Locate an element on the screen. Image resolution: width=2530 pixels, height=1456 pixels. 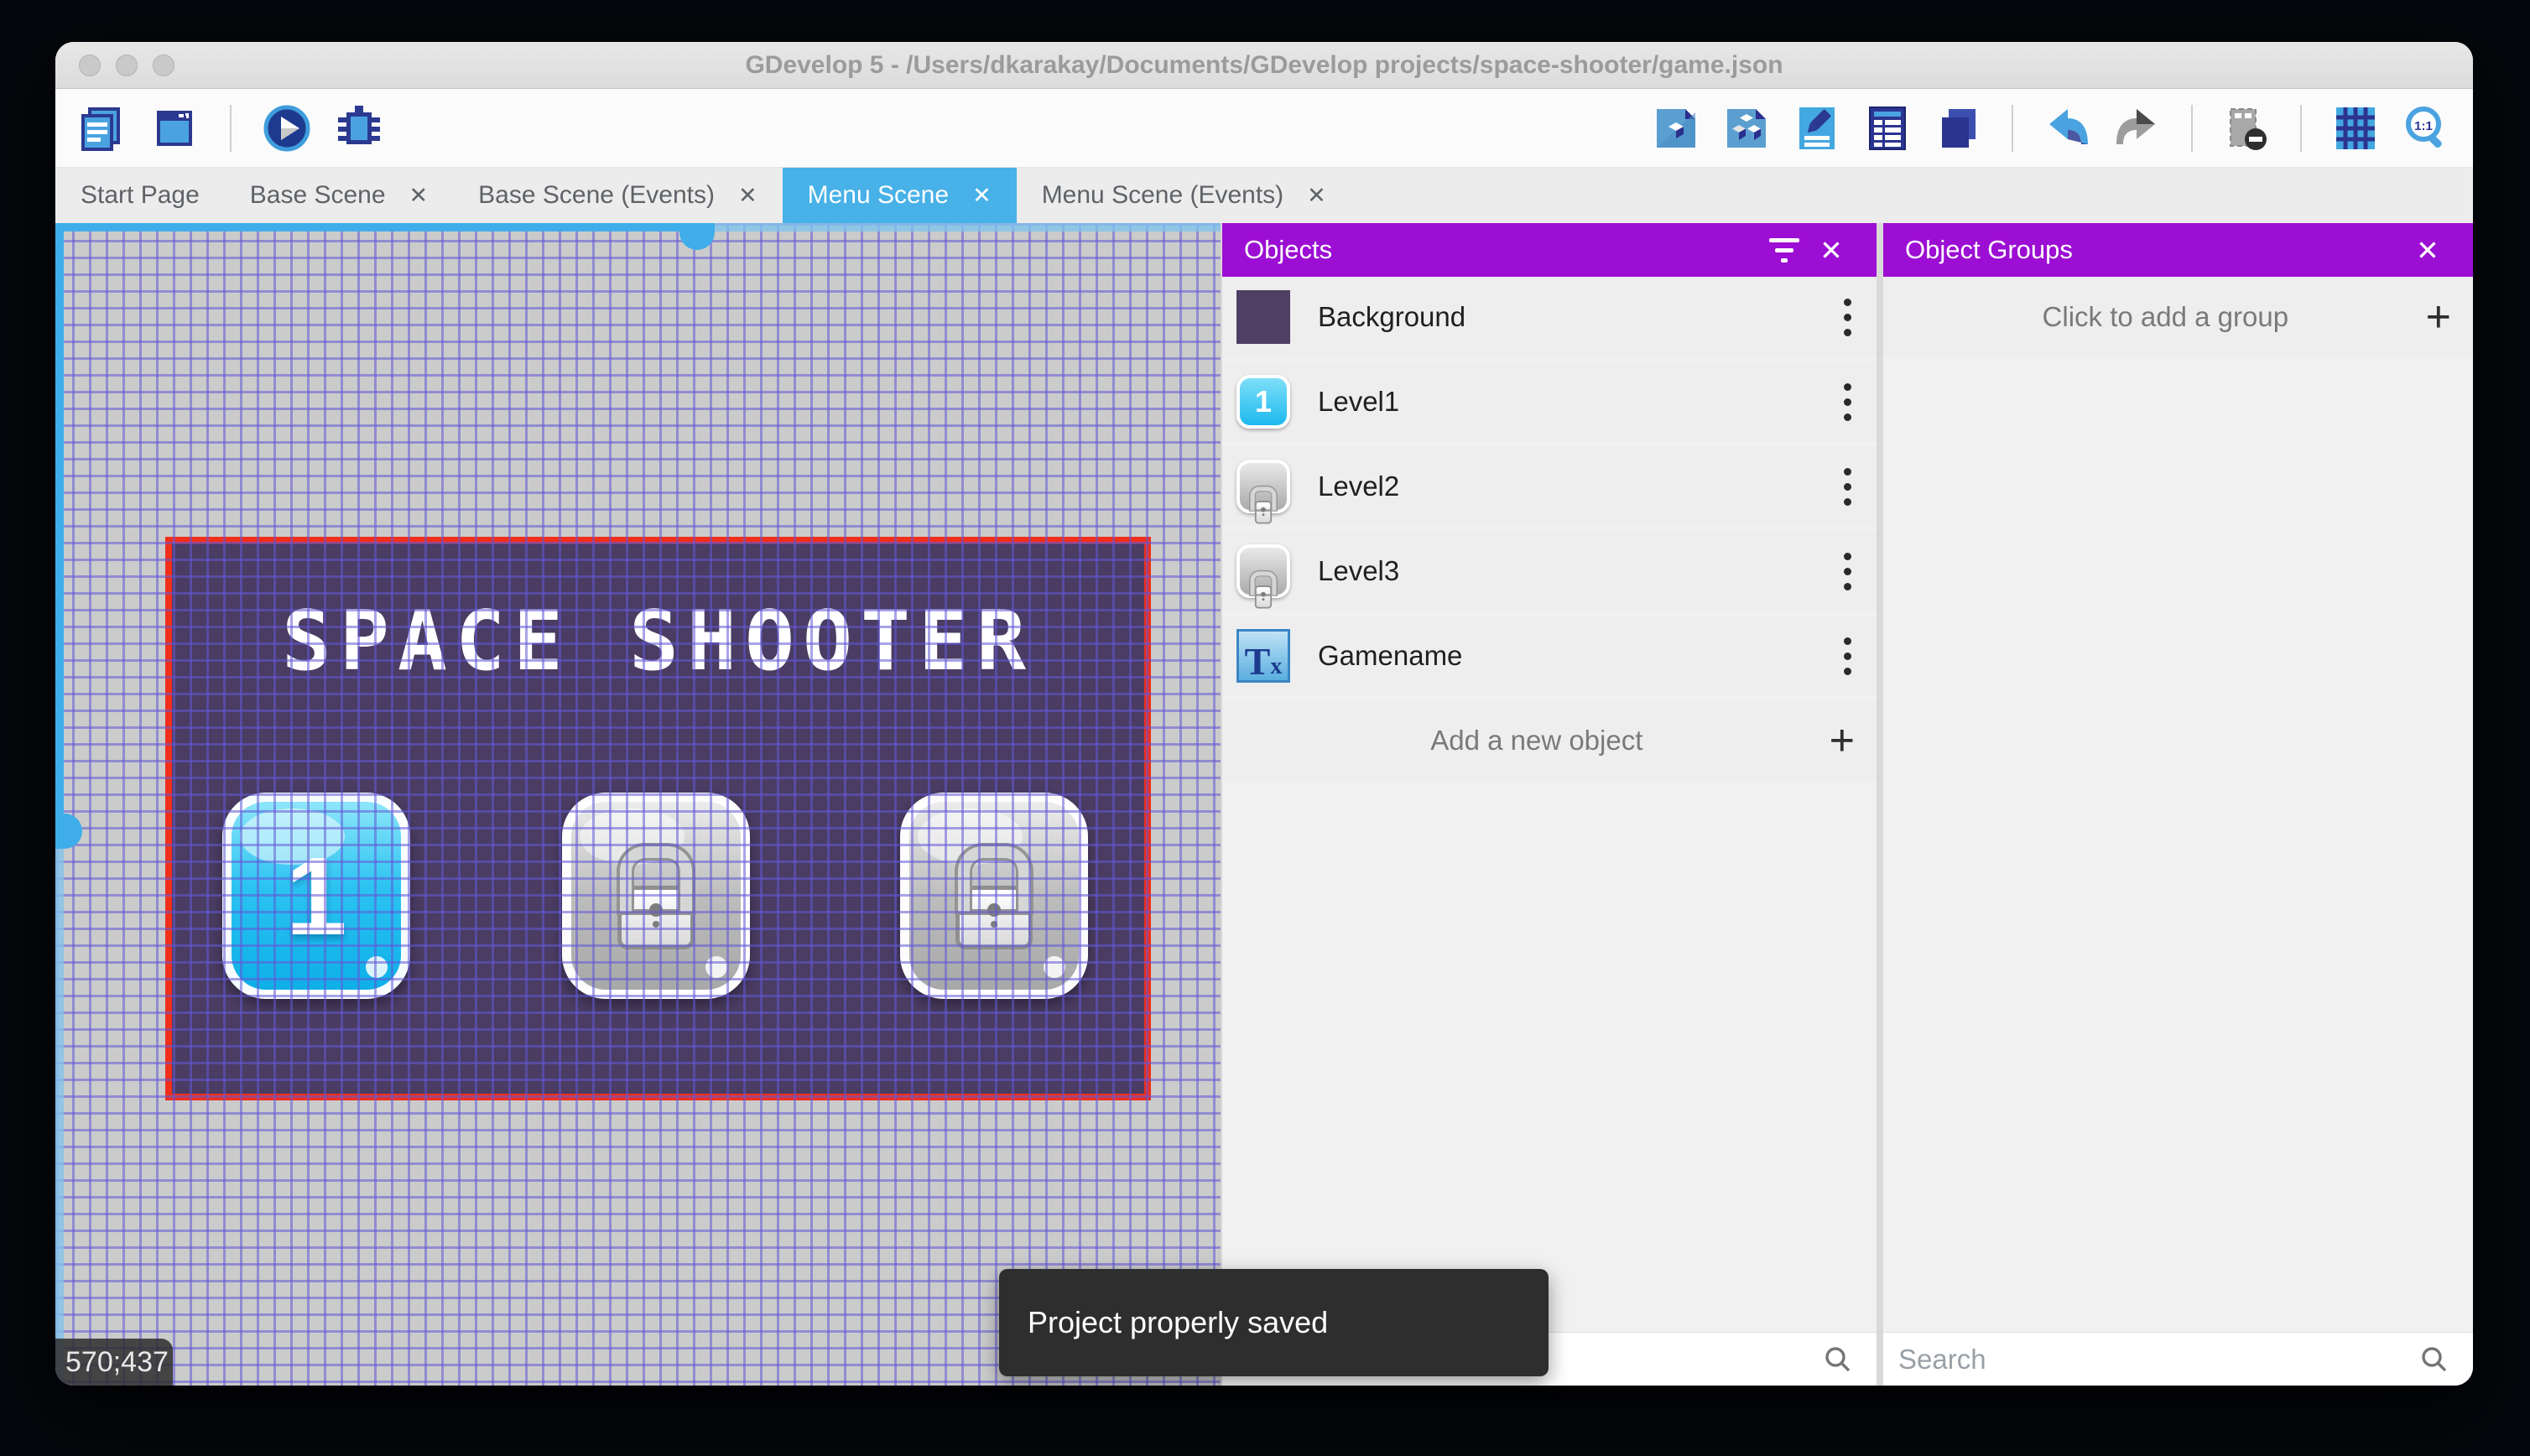
level1-button-instance: 1 is located at coordinates (316, 896).